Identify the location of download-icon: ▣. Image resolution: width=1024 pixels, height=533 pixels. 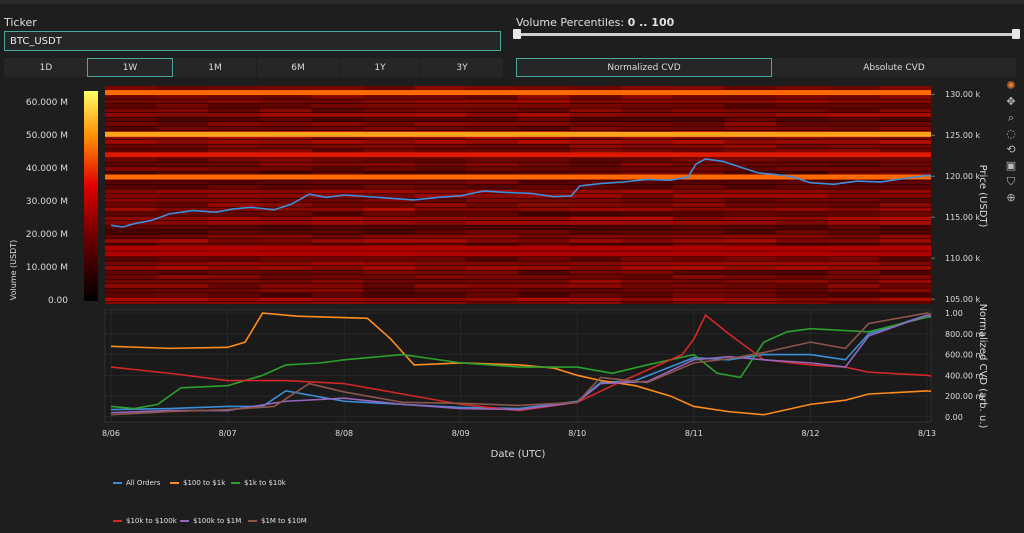
(1011, 166).